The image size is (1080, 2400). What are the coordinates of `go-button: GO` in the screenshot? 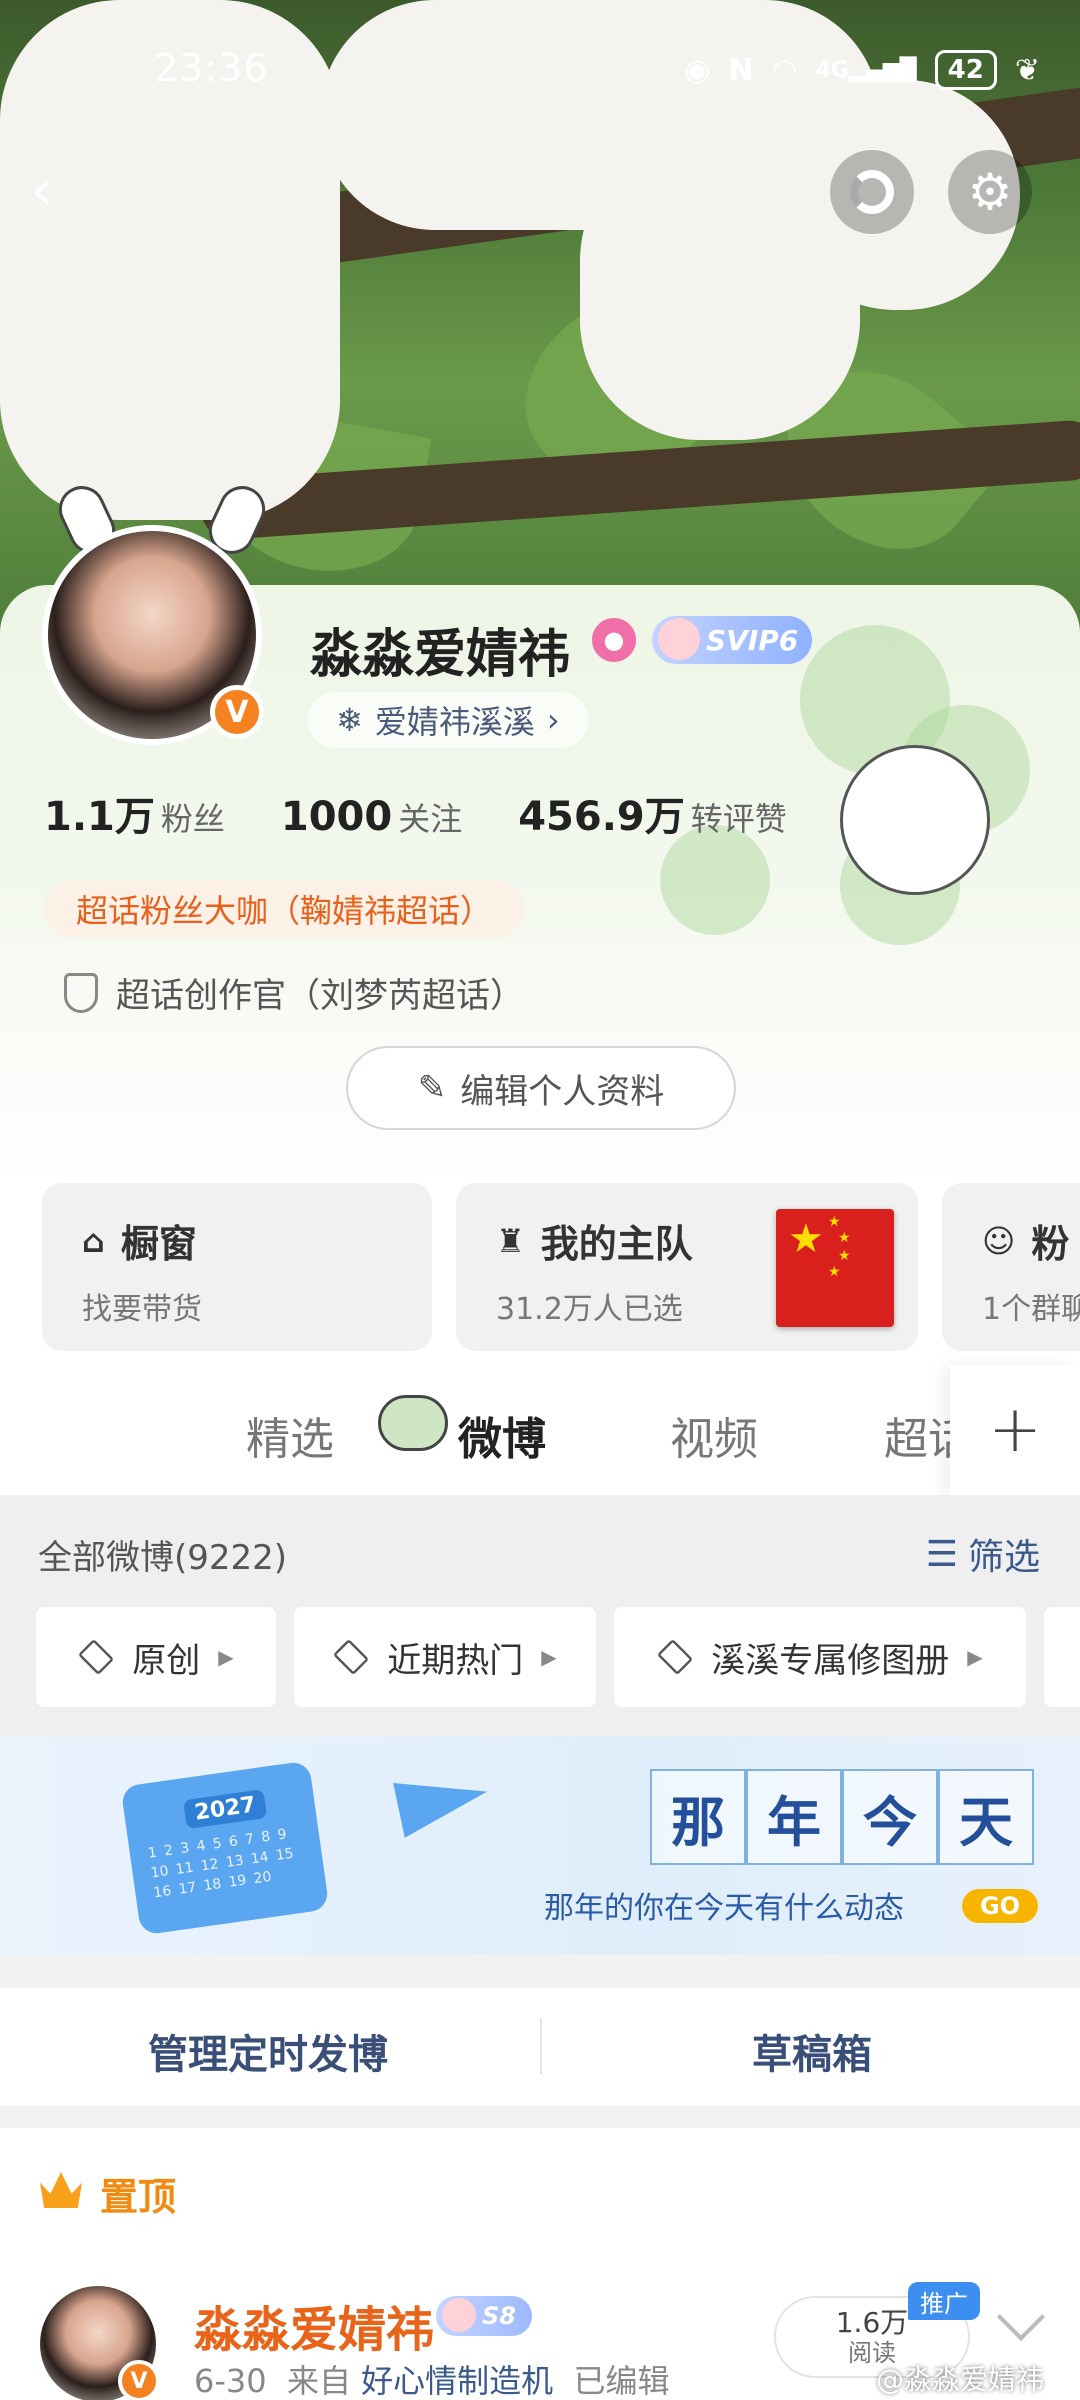 It's located at (1000, 1906).